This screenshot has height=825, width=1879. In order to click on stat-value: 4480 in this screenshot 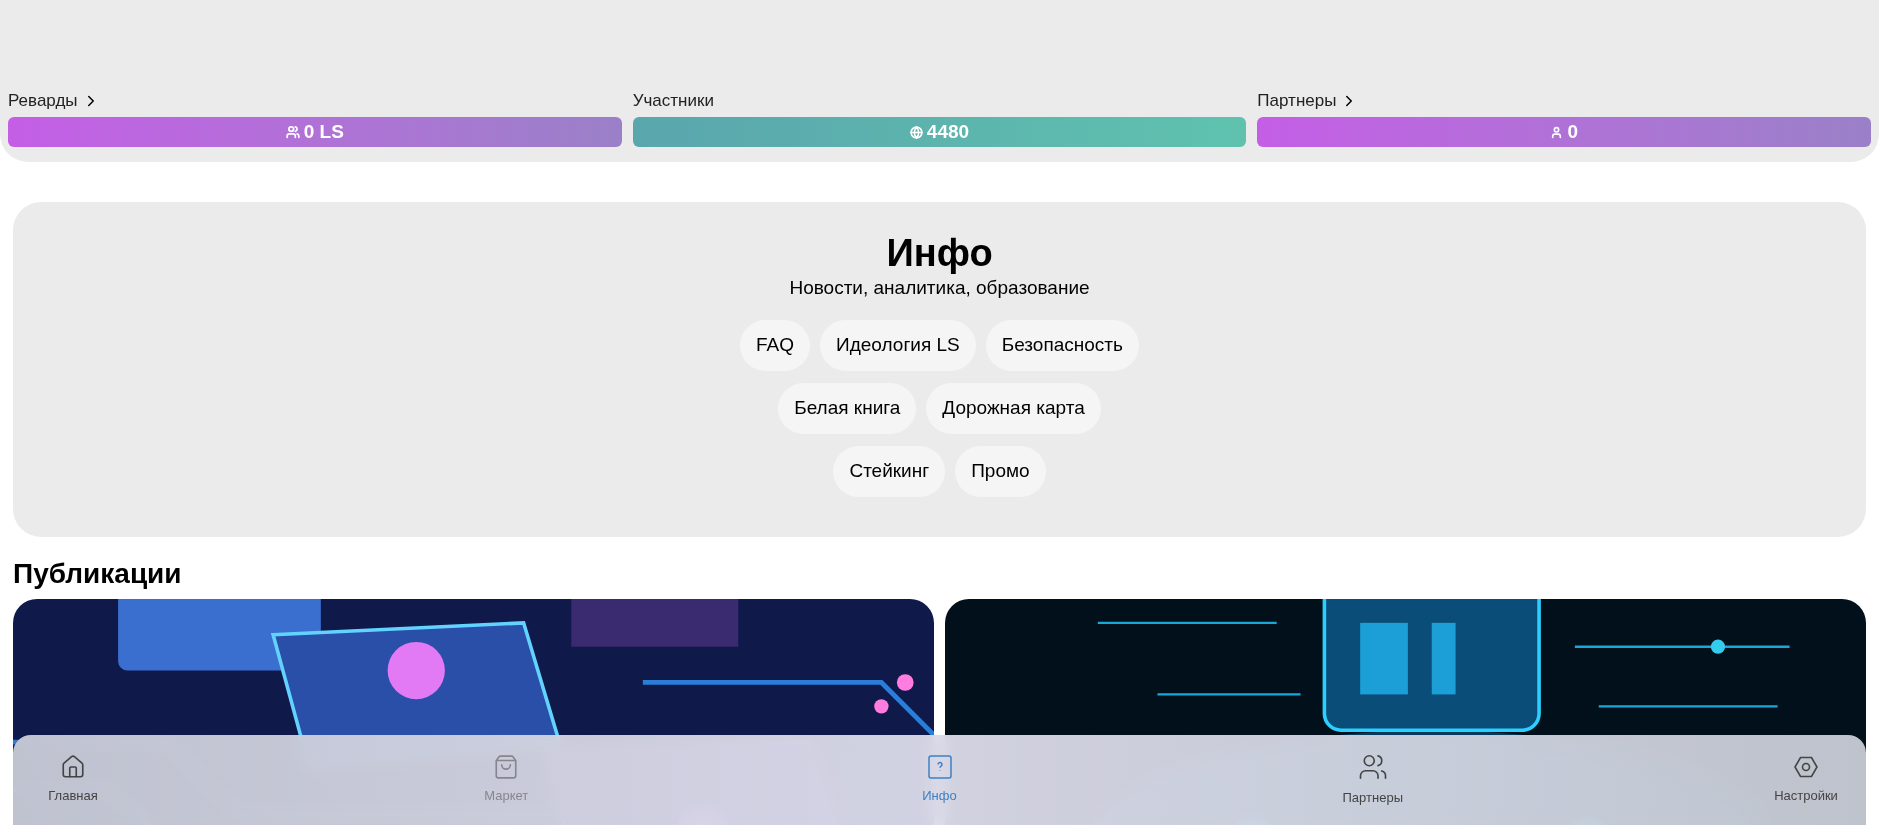, I will do `click(948, 131)`.